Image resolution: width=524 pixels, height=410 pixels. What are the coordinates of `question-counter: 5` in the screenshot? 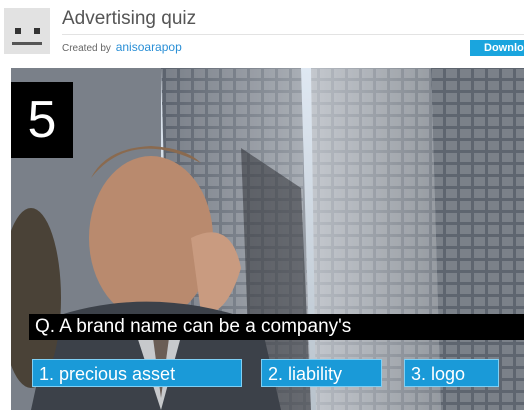 It's located at (42, 120).